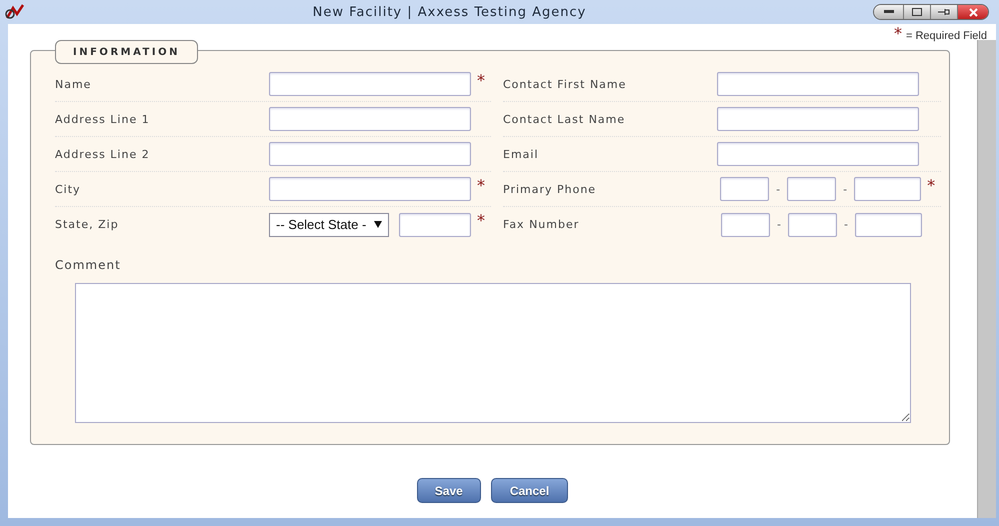 The image size is (999, 526). What do you see at coordinates (88, 265) in the screenshot?
I see `comment-label: Comment` at bounding box center [88, 265].